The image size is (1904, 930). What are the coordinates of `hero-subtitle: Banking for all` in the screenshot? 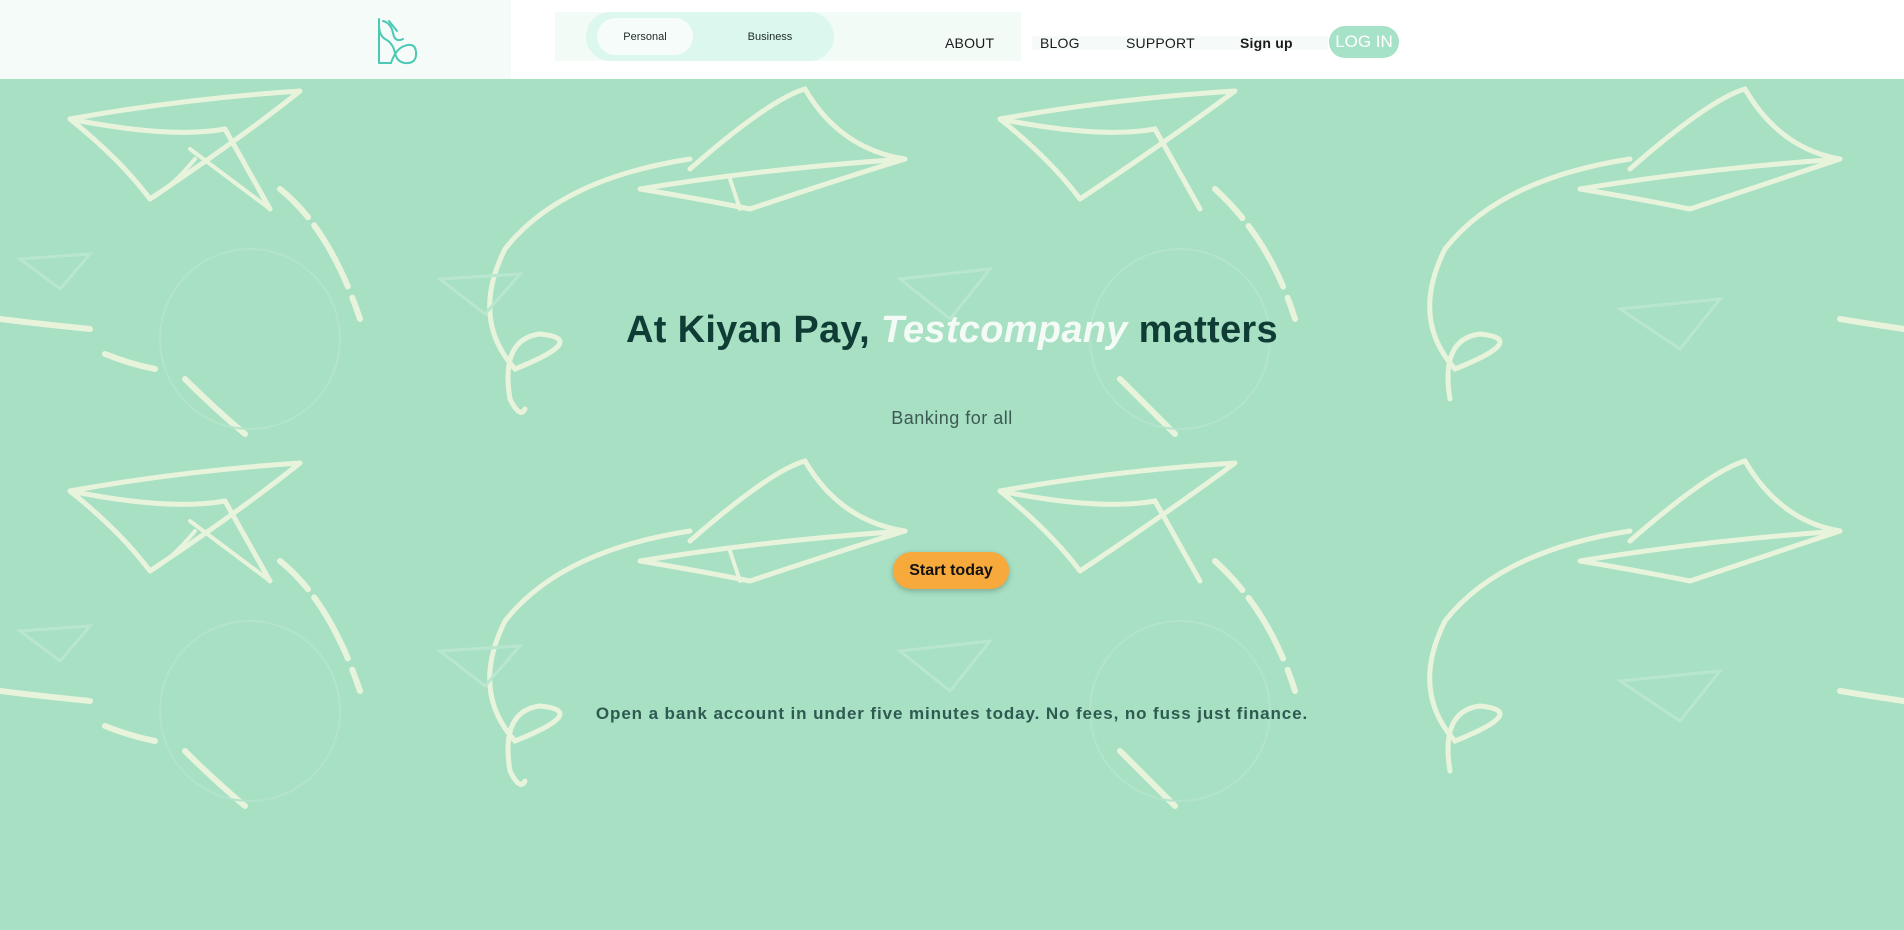 It's located at (952, 418).